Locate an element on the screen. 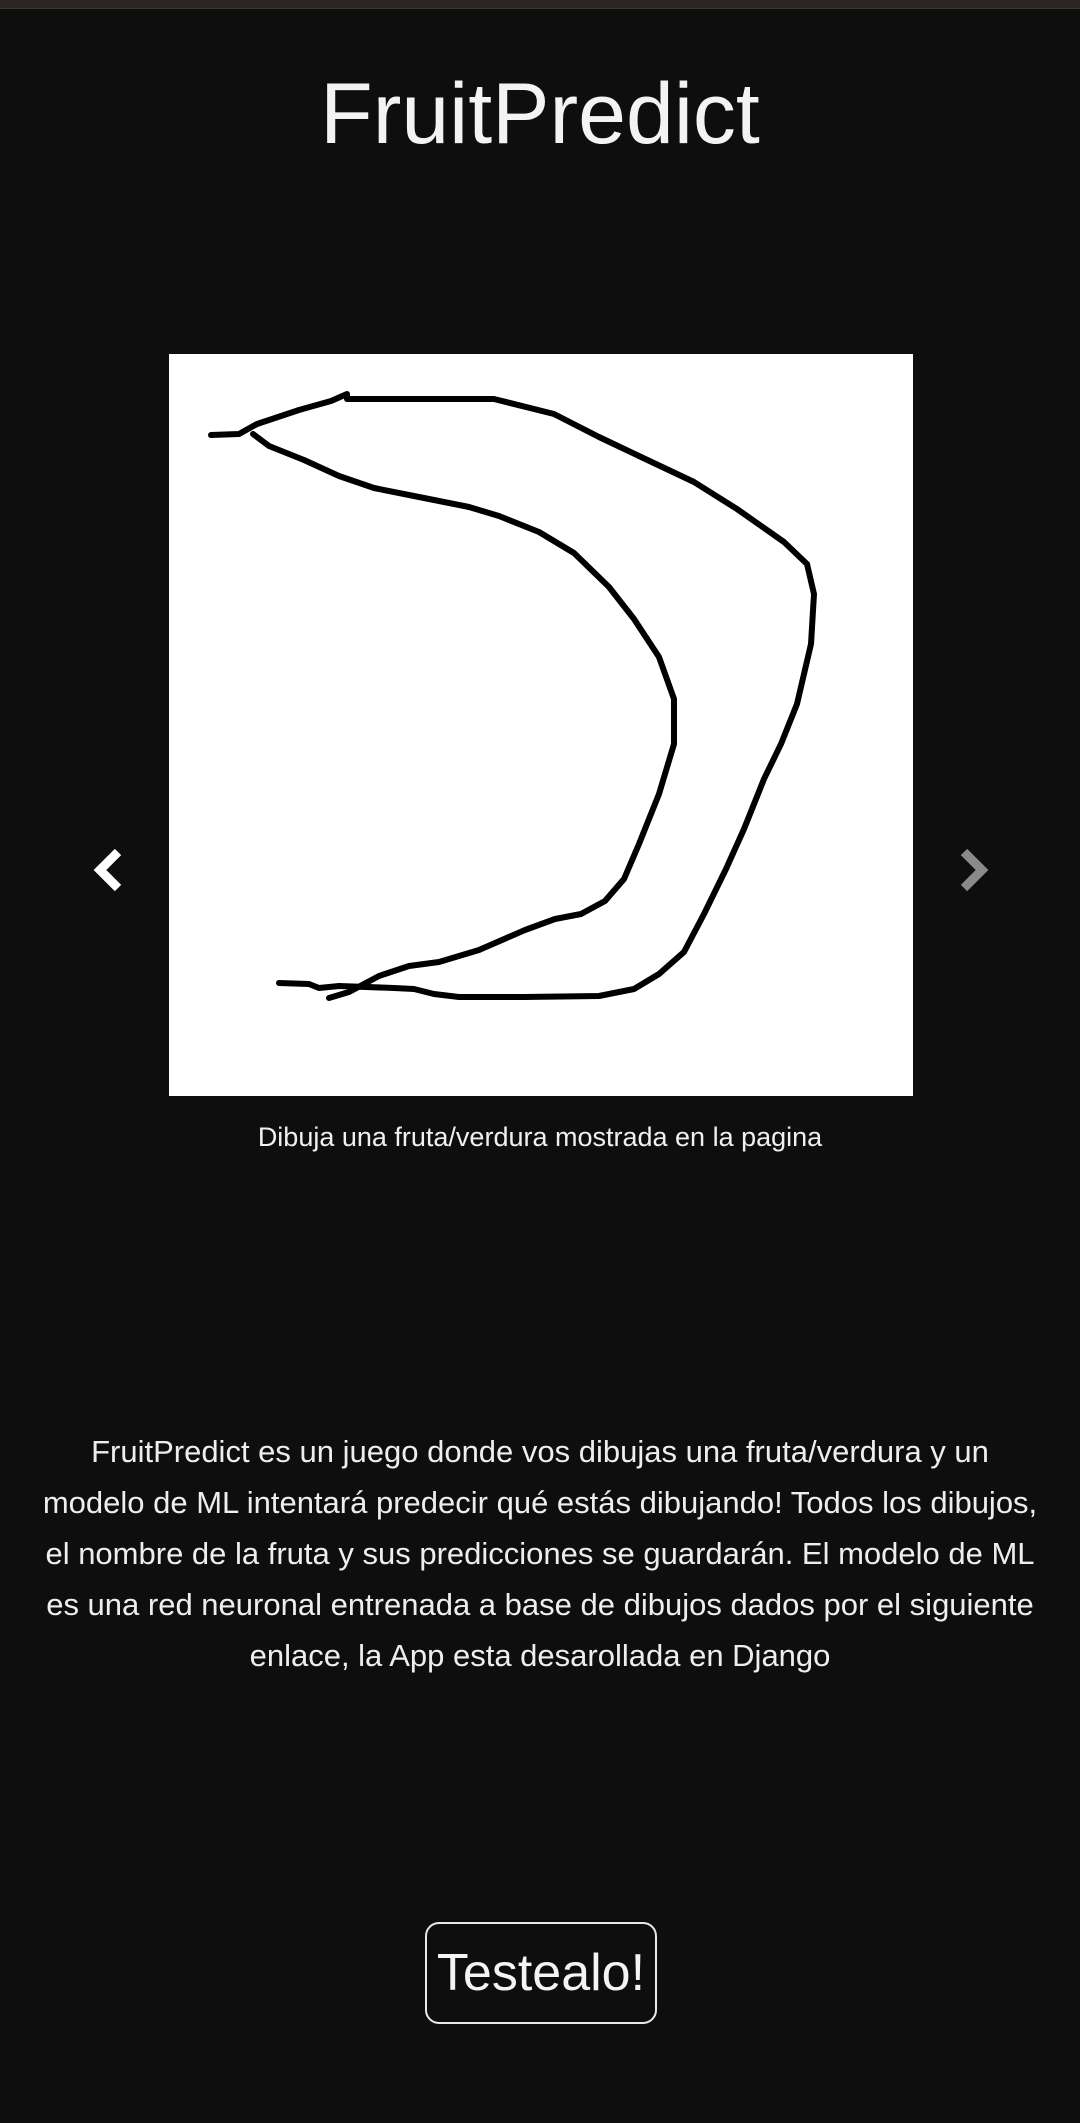 The height and width of the screenshot is (2123, 1080). carousel-next-button is located at coordinates (973, 870).